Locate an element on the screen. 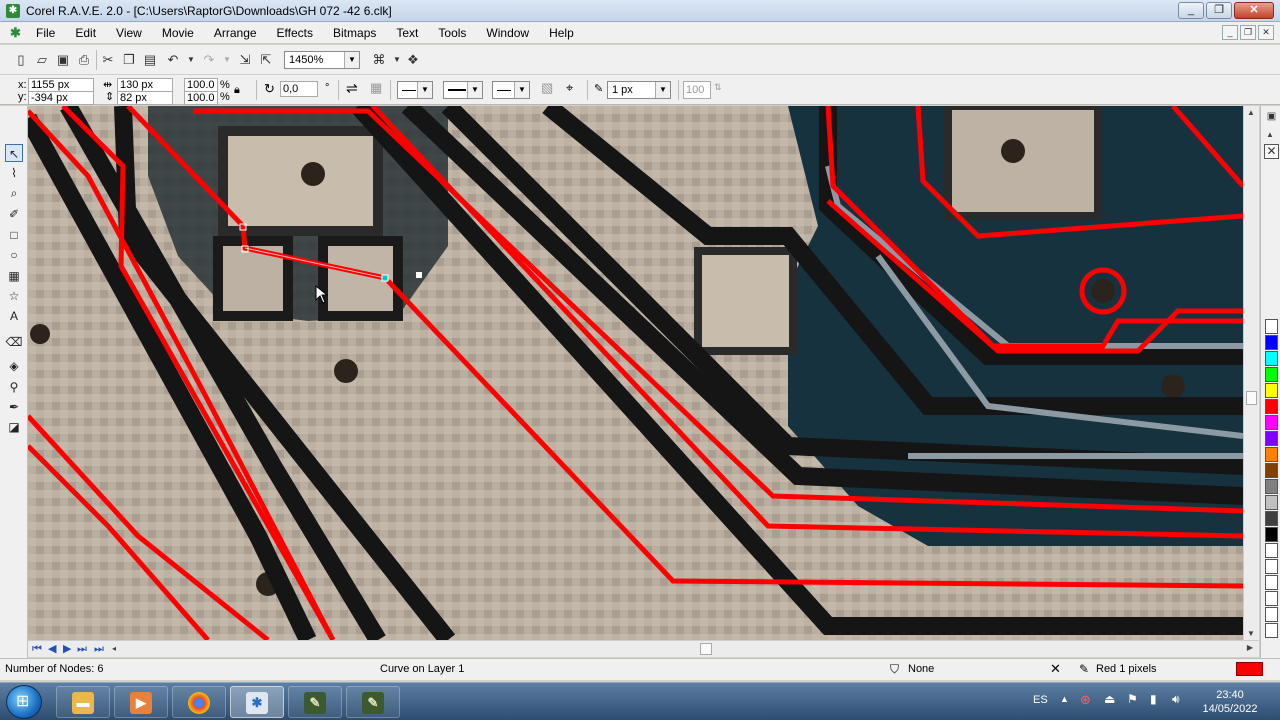 The height and width of the screenshot is (720, 1280). import-icon: ⇲ is located at coordinates (245, 60).